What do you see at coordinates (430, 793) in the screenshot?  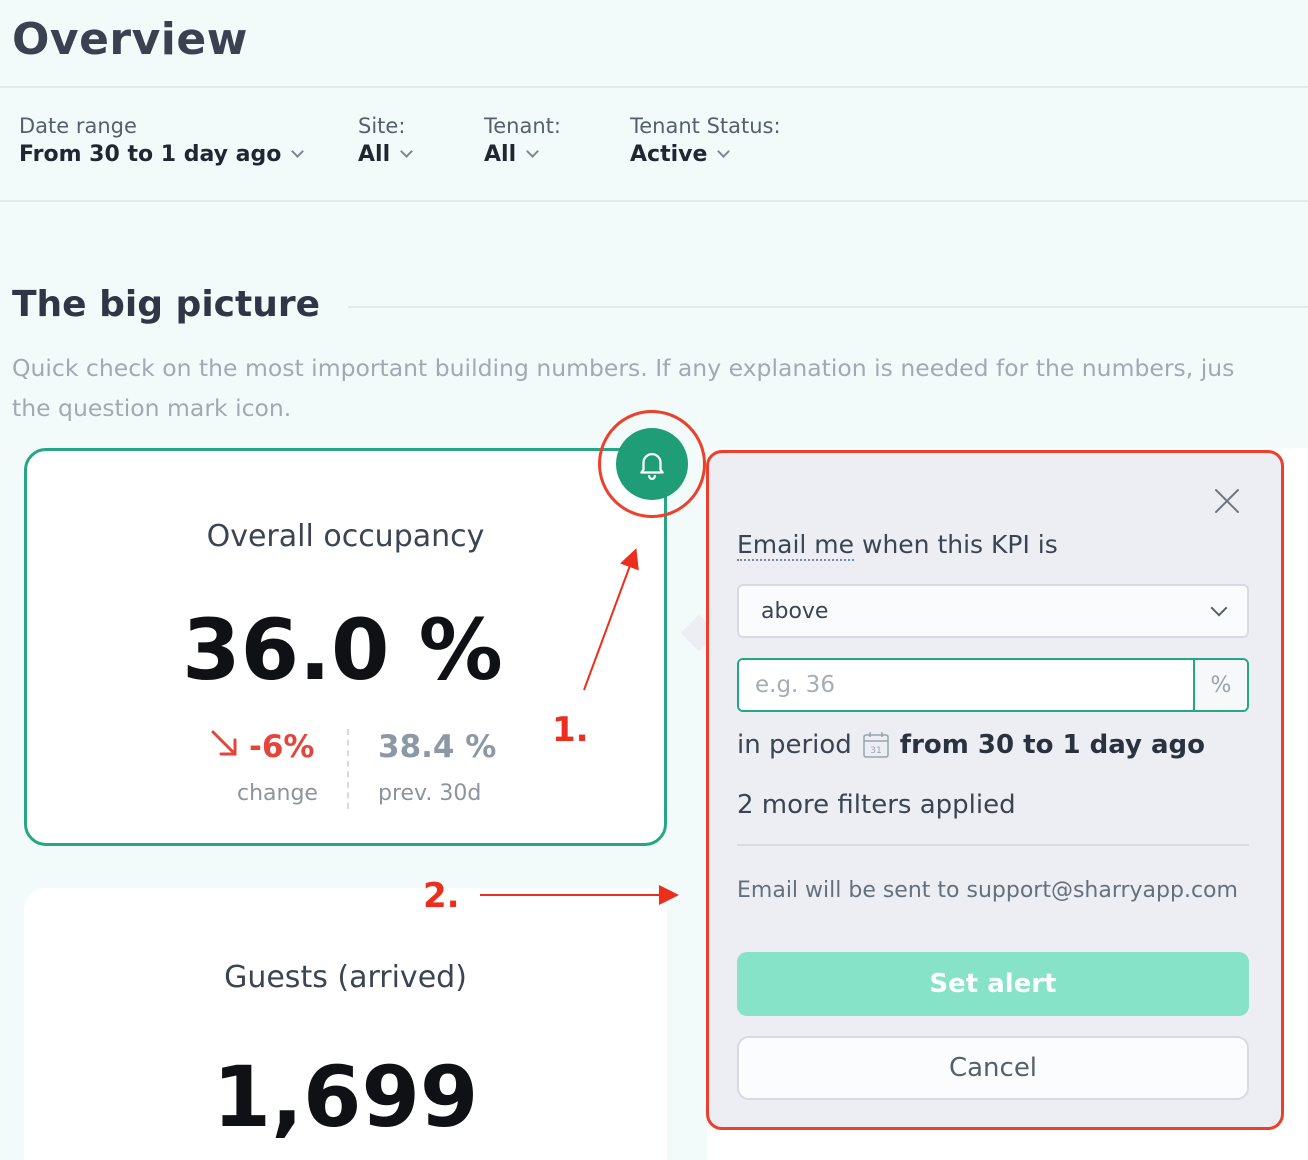 I see `kpi-prev-label: prev. 30d` at bounding box center [430, 793].